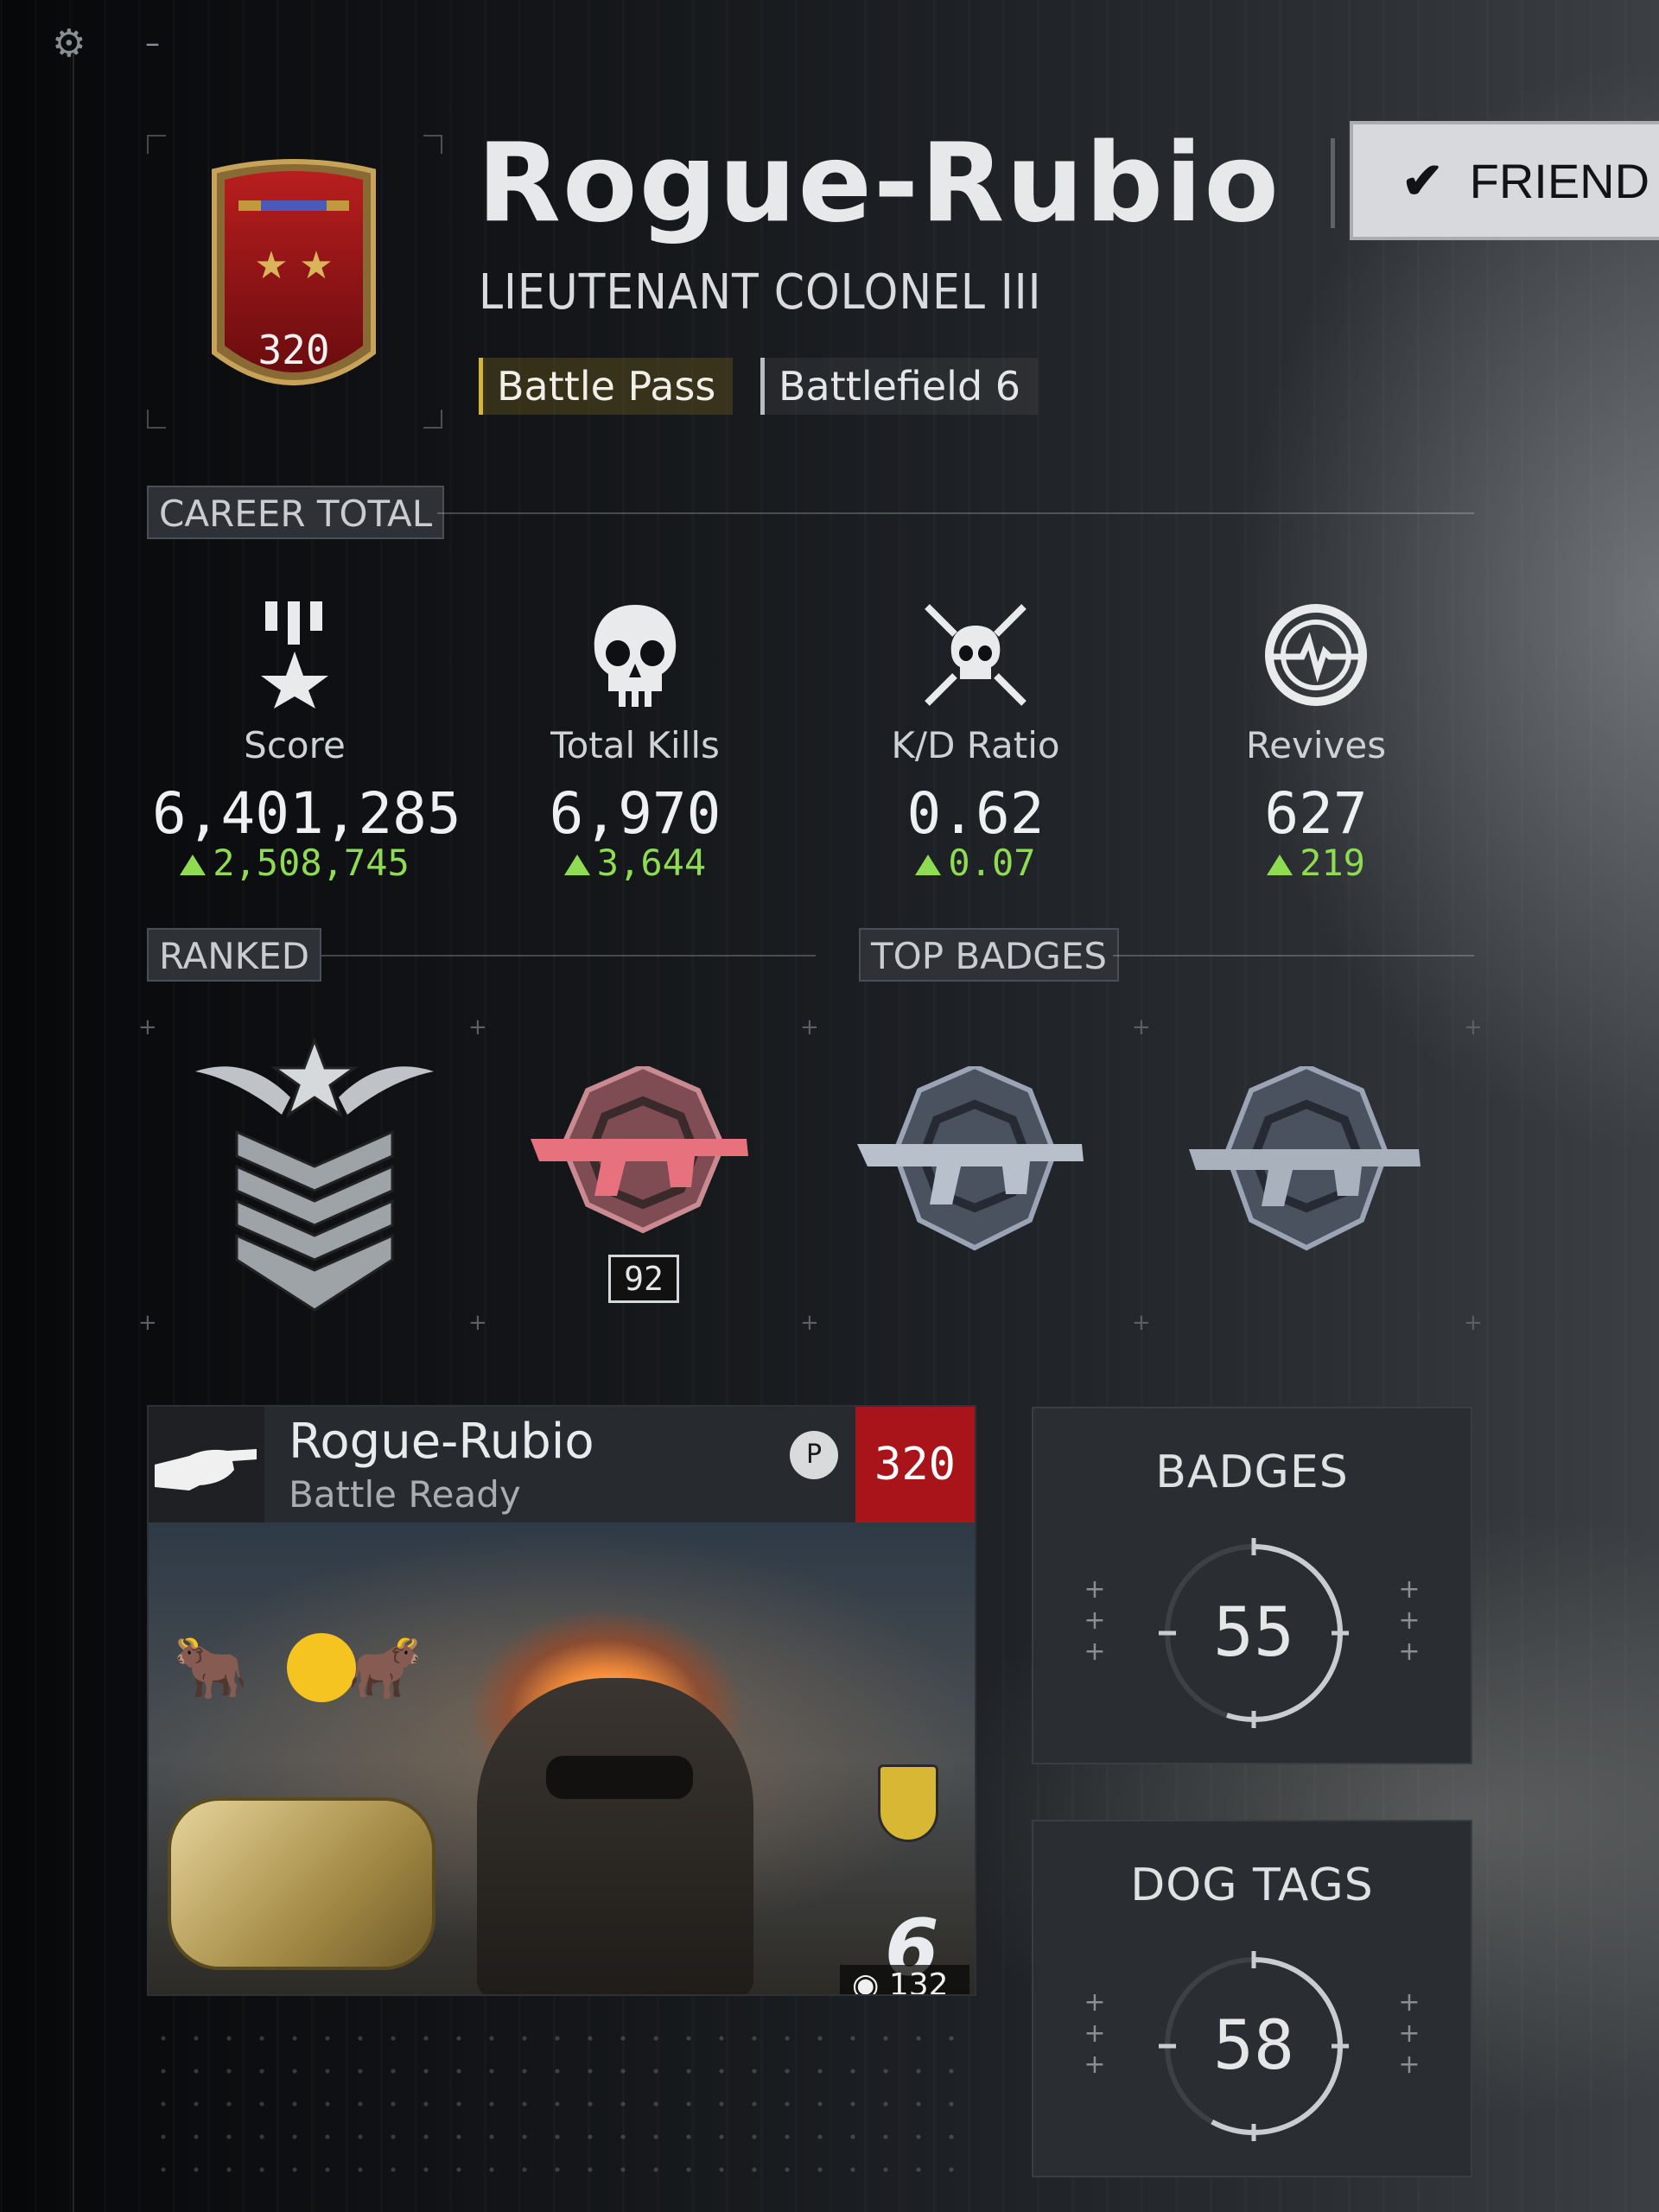 The width and height of the screenshot is (1659, 2212). I want to click on badges-panel: BADGES + + + + + + 55, so click(1252, 1585).